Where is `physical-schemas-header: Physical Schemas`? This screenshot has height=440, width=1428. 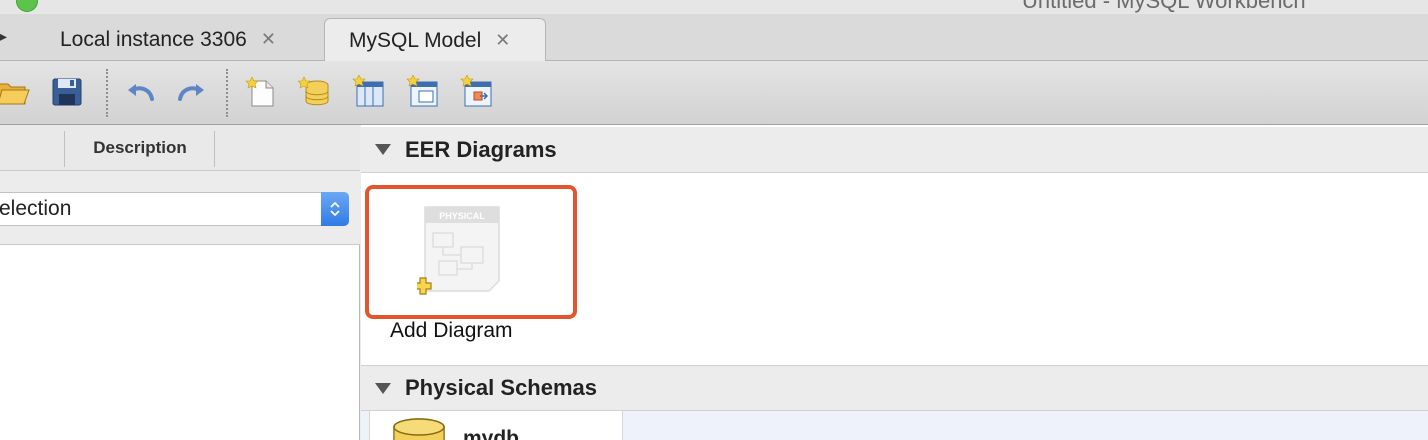 physical-schemas-header: Physical Schemas is located at coordinates (894, 388).